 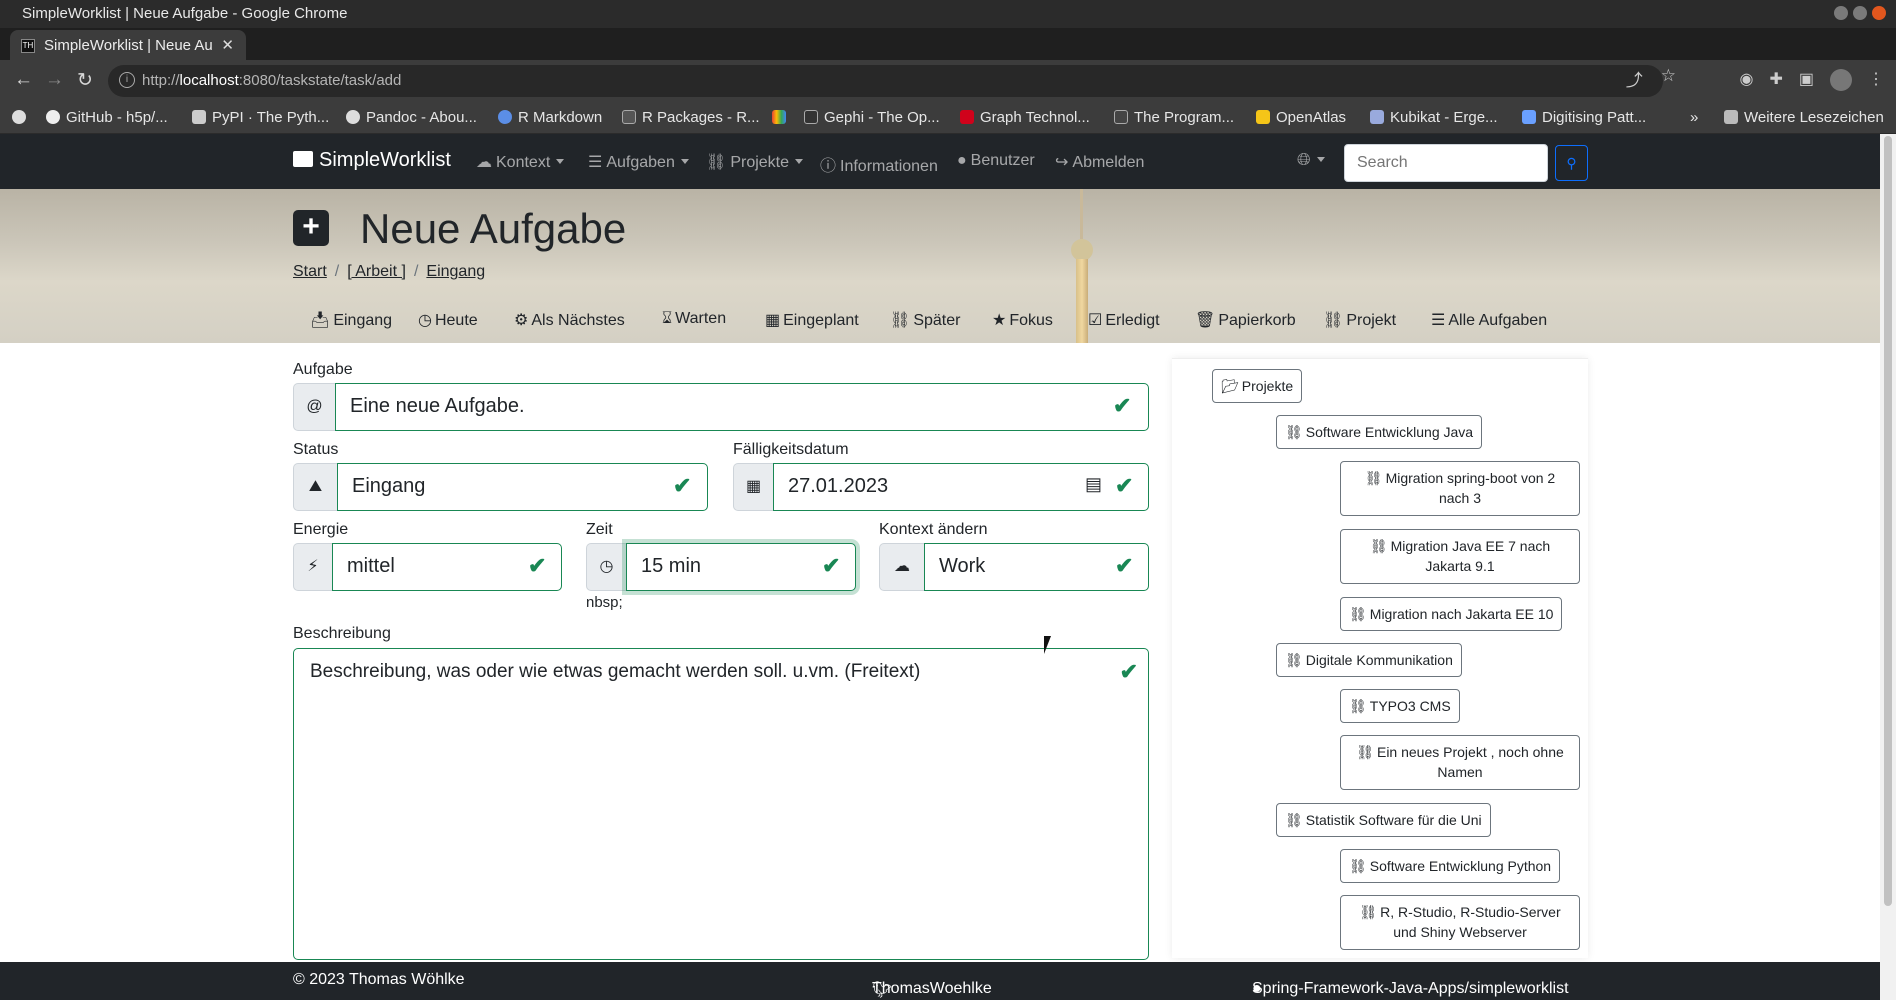 What do you see at coordinates (1301, 117) in the screenshot?
I see `bookmark-item: OpenAtlas` at bounding box center [1301, 117].